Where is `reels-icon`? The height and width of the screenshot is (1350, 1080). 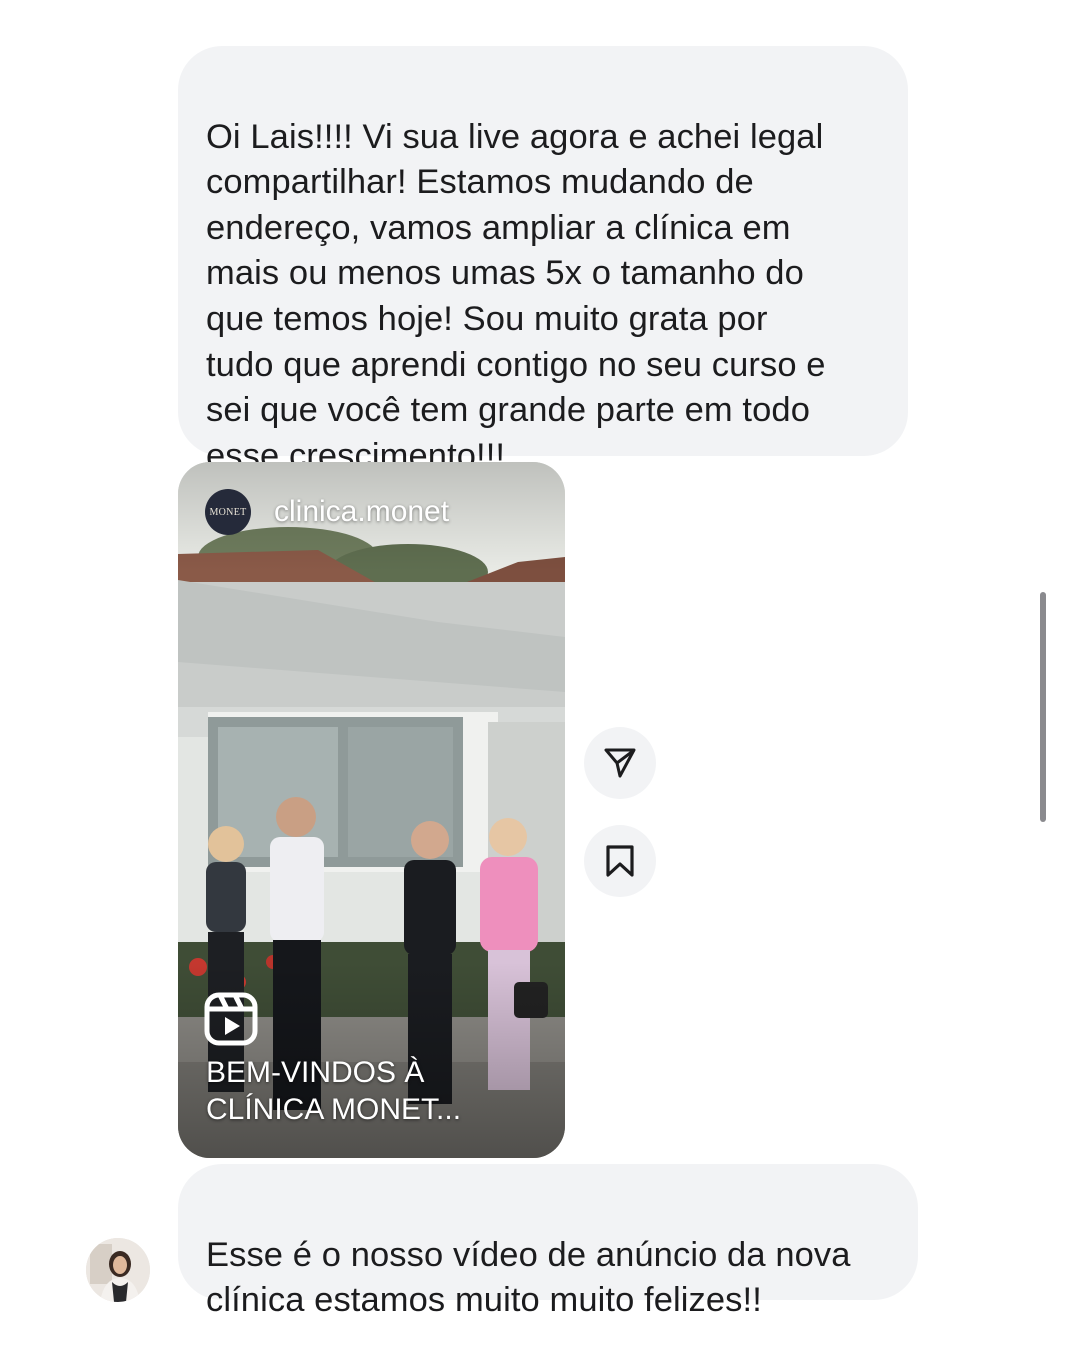 reels-icon is located at coordinates (231, 1019).